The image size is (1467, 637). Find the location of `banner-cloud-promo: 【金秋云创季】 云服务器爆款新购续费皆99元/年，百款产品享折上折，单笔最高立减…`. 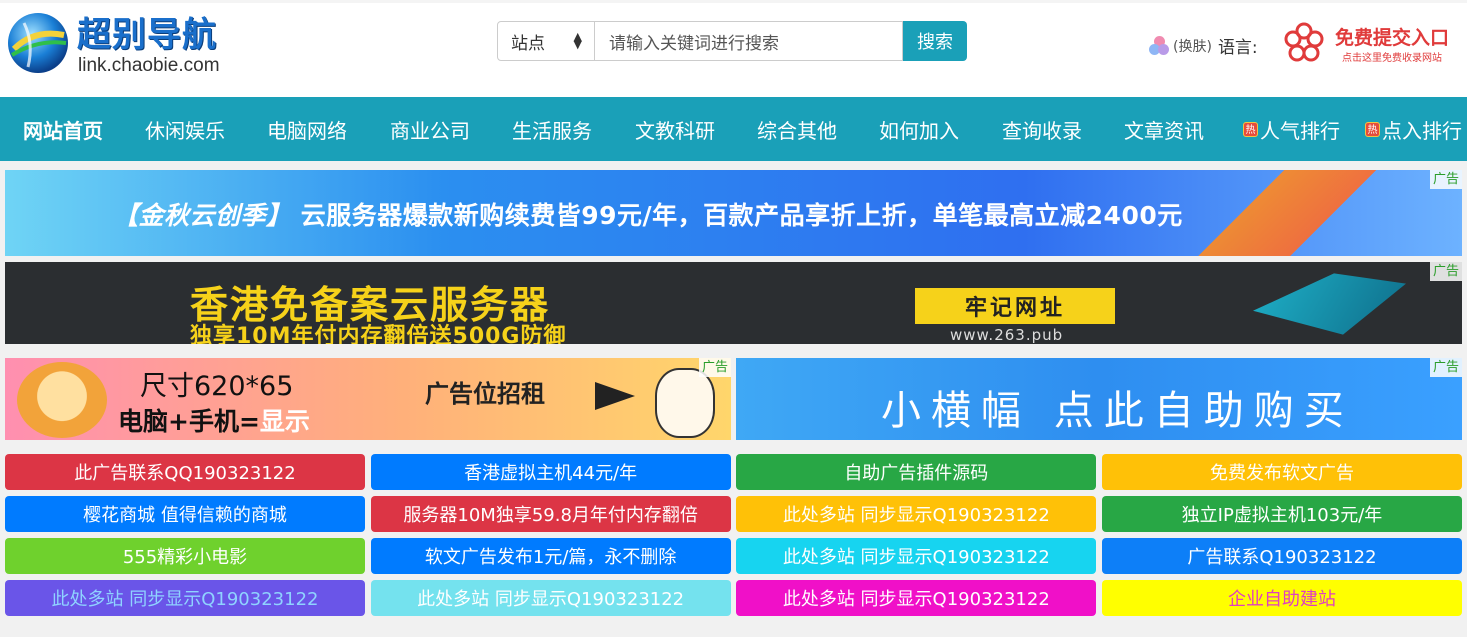

banner-cloud-promo: 【金秋云创季】 云服务器爆款新购续费皆99元/年，百款产品享折上折，单笔最高立减… is located at coordinates (733, 213).